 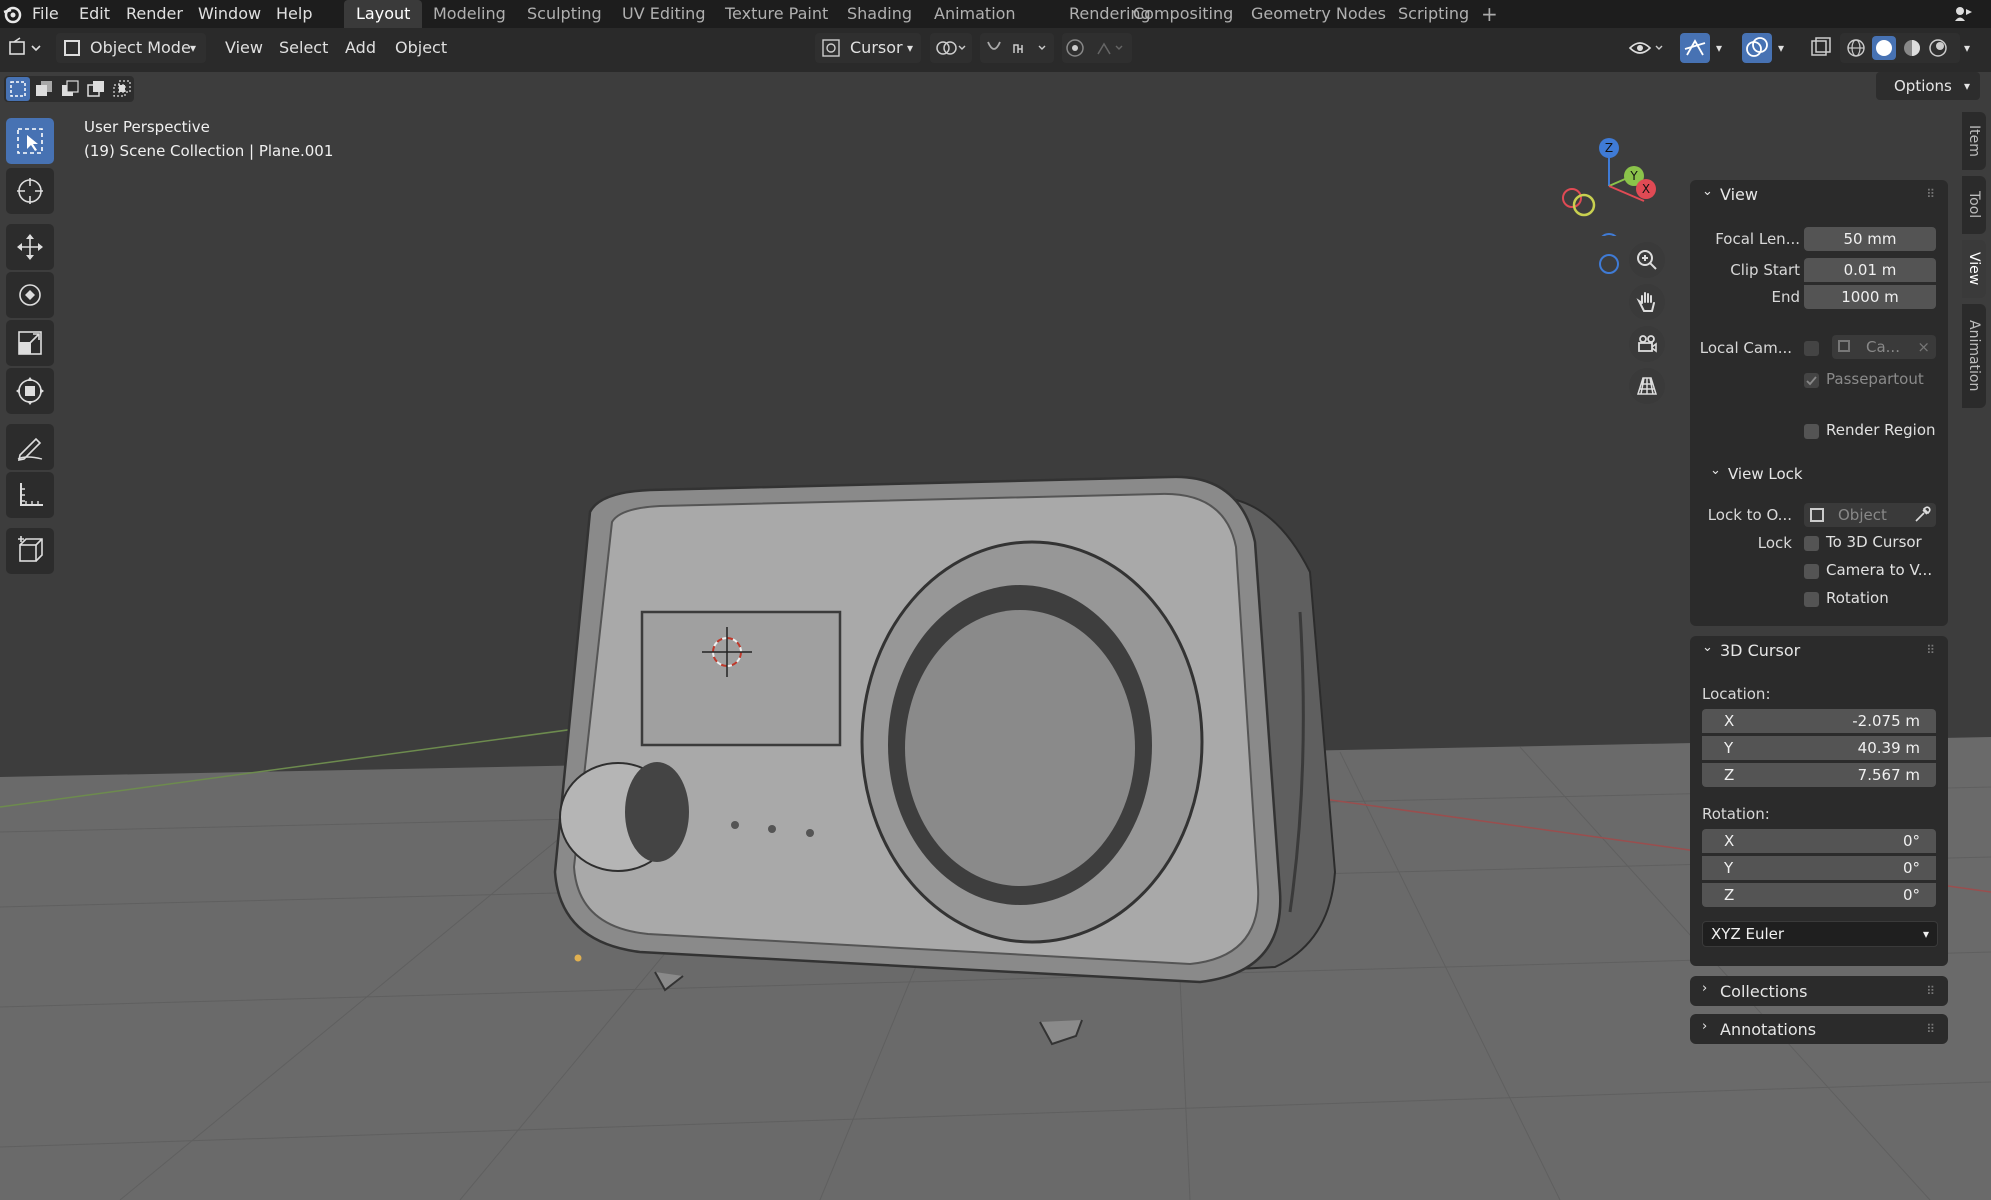 What do you see at coordinates (1819, 991) in the screenshot?
I see `collections-panel: › Collections ⠿` at bounding box center [1819, 991].